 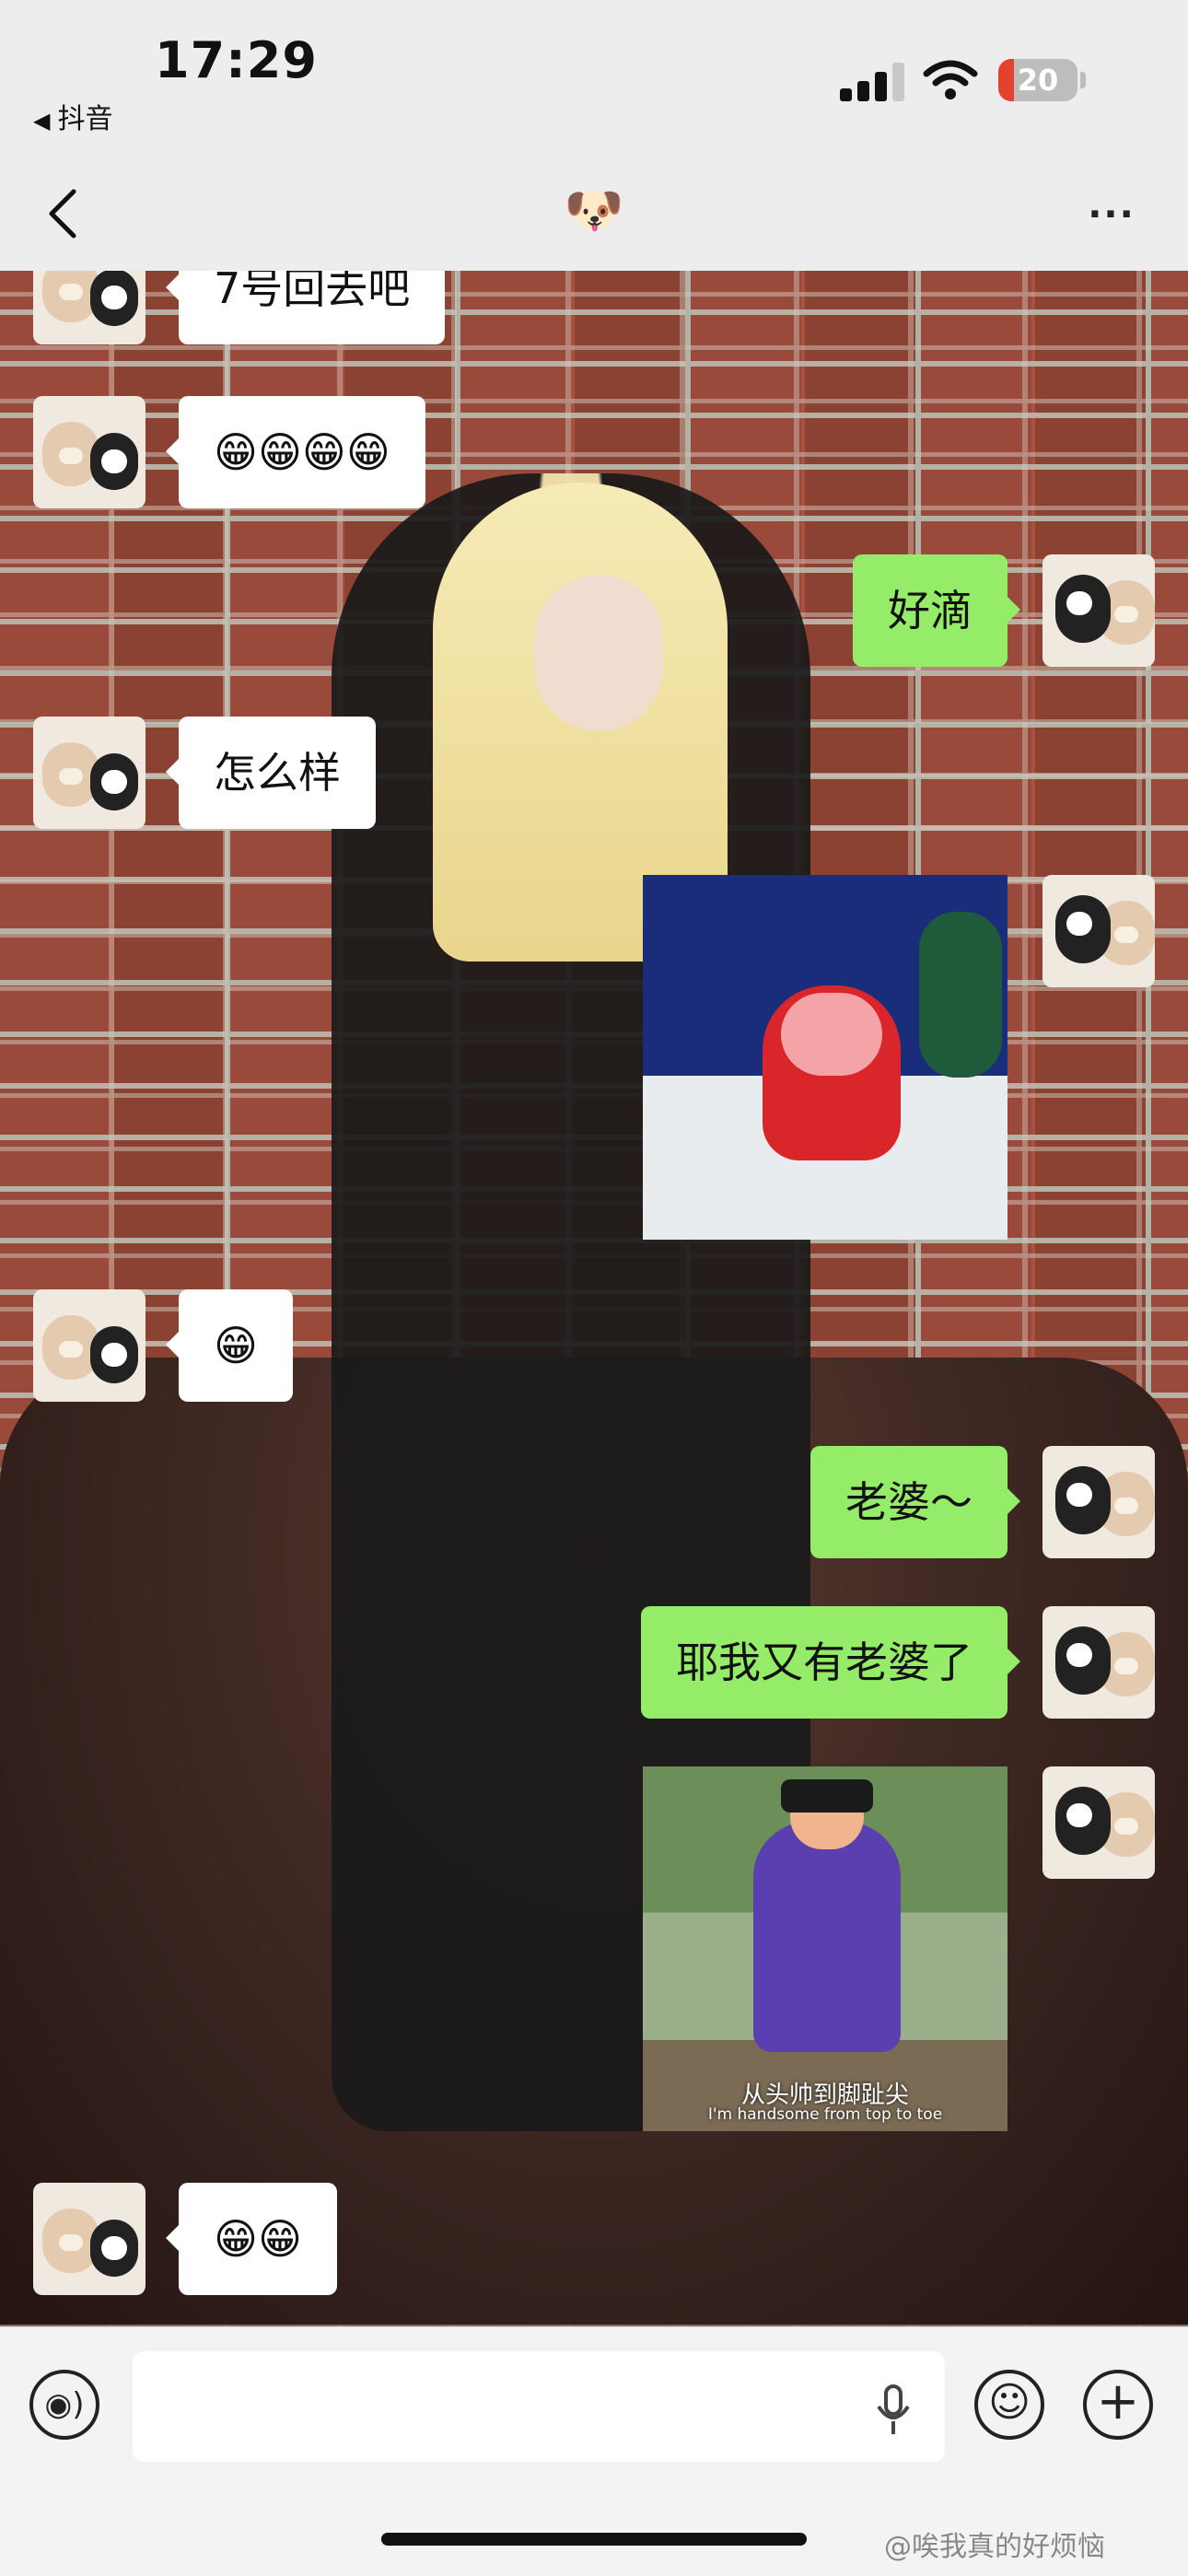 I want to click on cellular-signal-icon, so click(x=873, y=82).